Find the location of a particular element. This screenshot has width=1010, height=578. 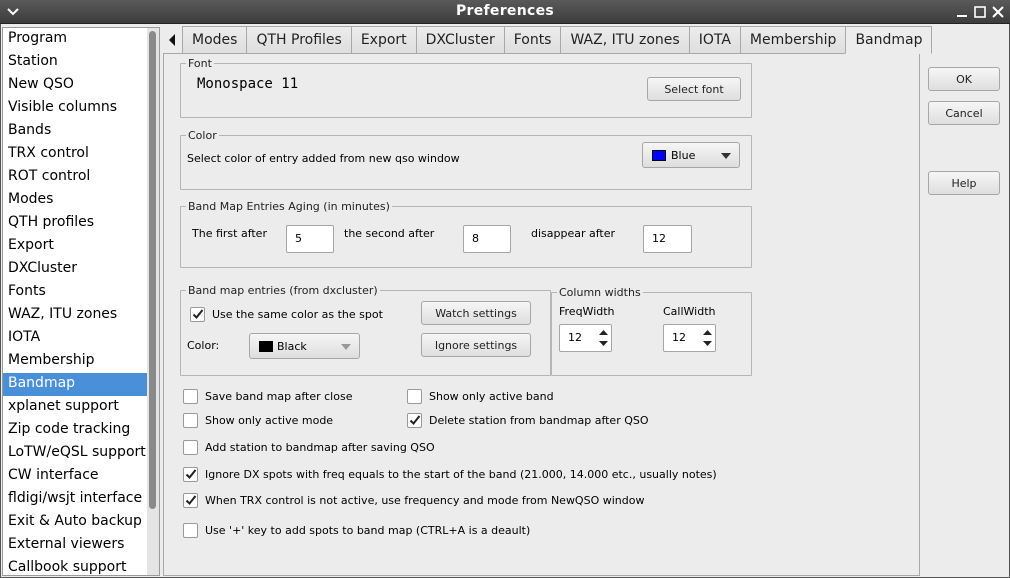

save-after-close-checkbox is located at coordinates (190, 396).